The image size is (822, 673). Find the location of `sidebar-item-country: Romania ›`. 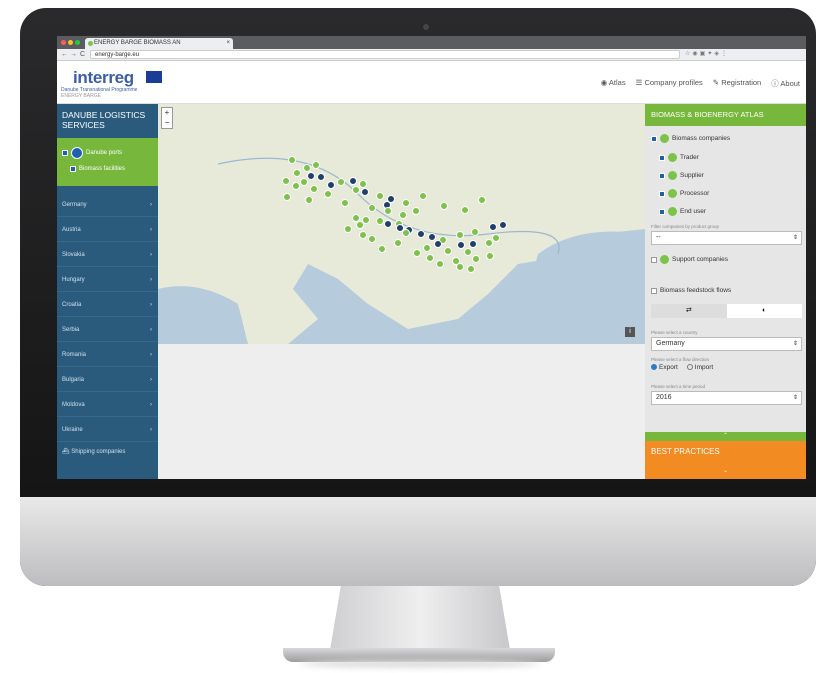

sidebar-item-country: Romania › is located at coordinates (107, 355).